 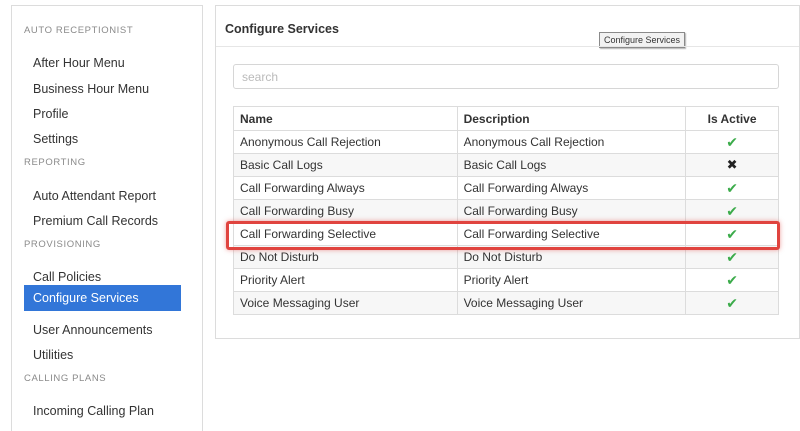 I want to click on is-active-cell: ✖, so click(x=732, y=165).